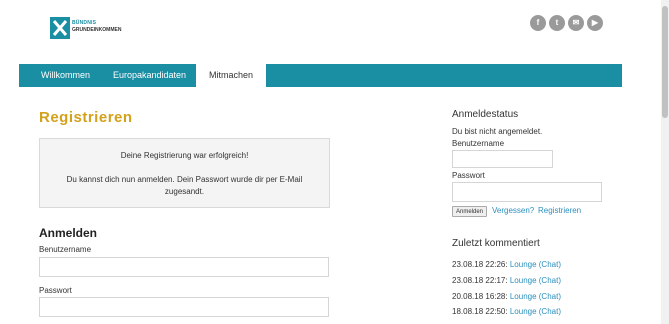  What do you see at coordinates (55, 290) in the screenshot?
I see `password-label: Passwort` at bounding box center [55, 290].